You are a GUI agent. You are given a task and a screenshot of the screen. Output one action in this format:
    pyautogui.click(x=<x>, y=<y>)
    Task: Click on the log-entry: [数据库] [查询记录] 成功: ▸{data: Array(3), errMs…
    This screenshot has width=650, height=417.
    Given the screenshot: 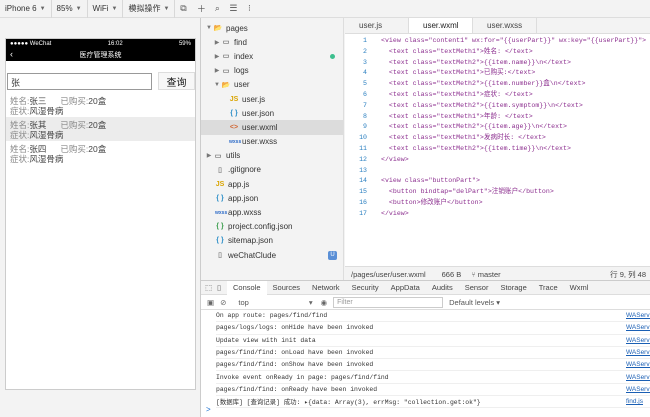 What is the action you would take?
    pyautogui.click(x=433, y=402)
    